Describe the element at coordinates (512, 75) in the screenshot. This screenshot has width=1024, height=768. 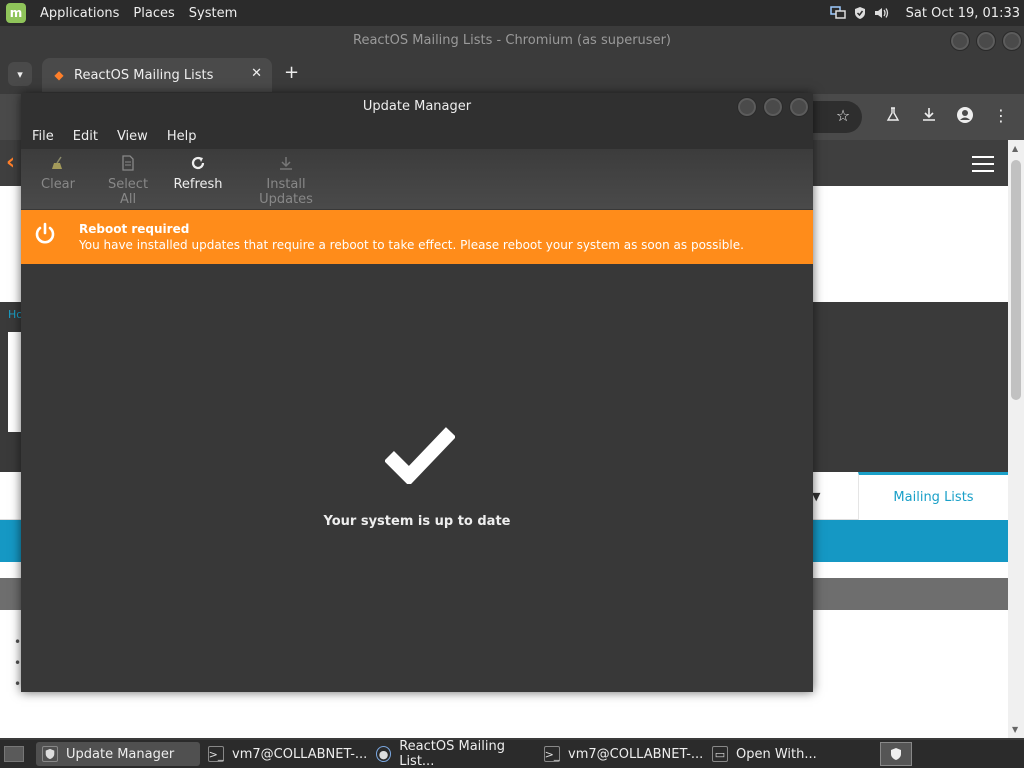
I see `browser-tabbar: ▾ ◆ ReactOS Mailing Lists ✕ +` at that location.